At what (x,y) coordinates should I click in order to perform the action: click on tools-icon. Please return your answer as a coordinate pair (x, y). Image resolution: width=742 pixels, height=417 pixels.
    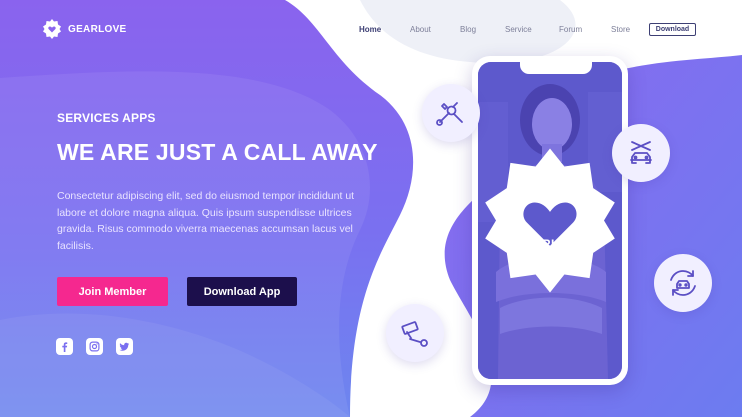
    Looking at the image, I should click on (449, 114).